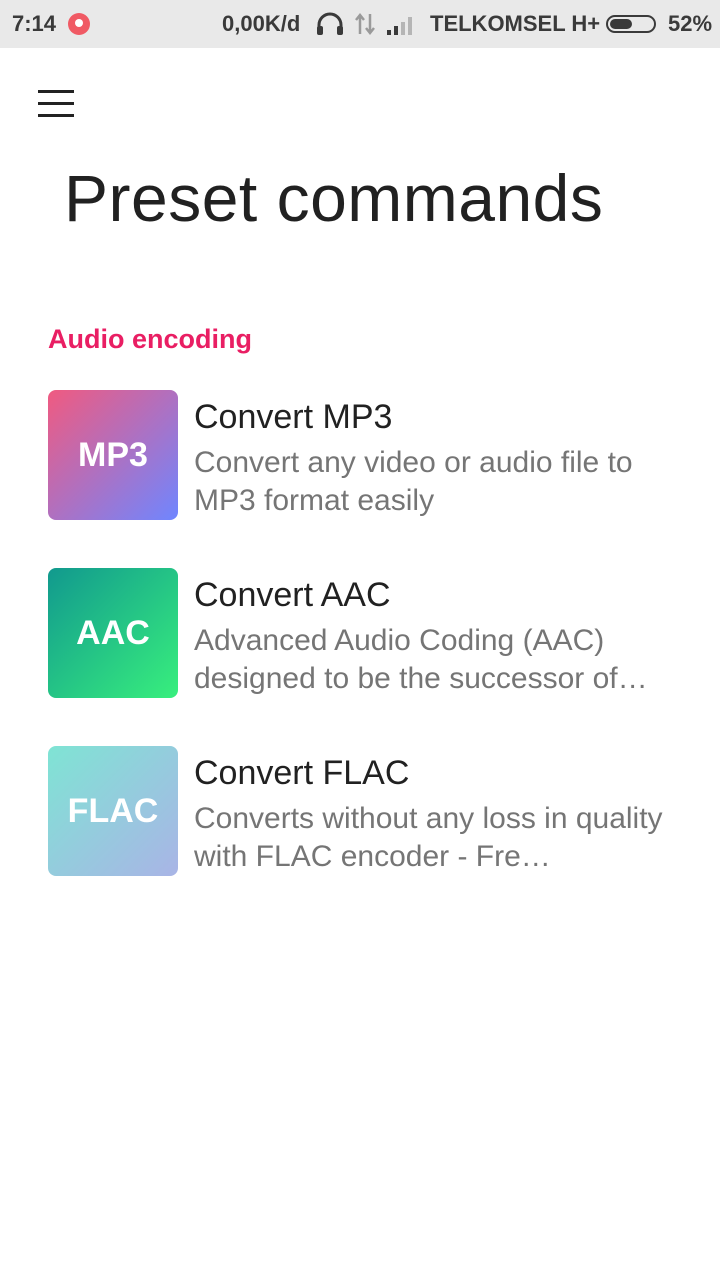 The width and height of the screenshot is (720, 1280). I want to click on preset-title: Convert FLAC, so click(302, 773).